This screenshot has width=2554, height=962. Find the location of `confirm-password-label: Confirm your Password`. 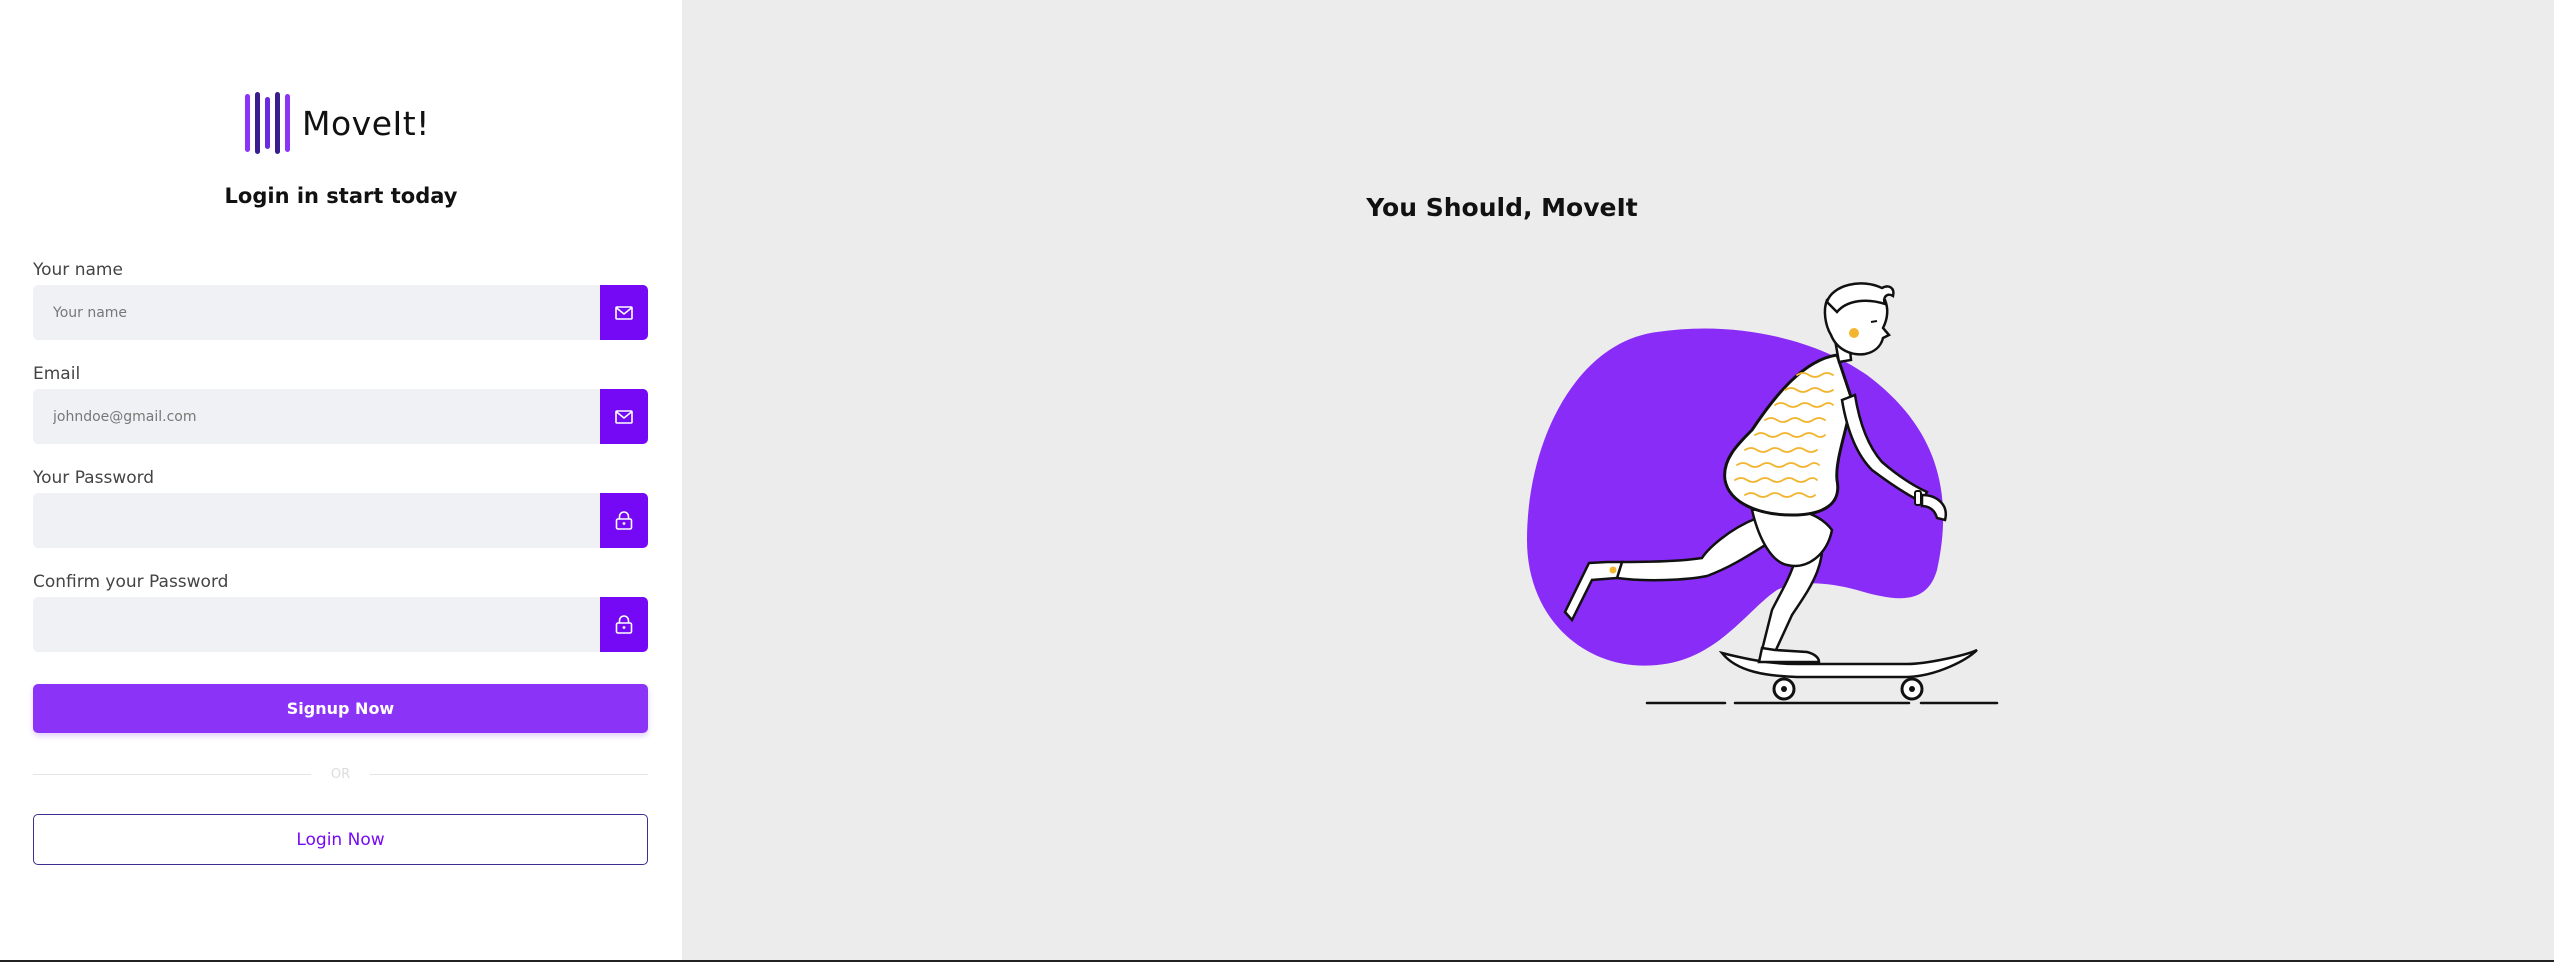

confirm-password-label: Confirm your Password is located at coordinates (131, 582).